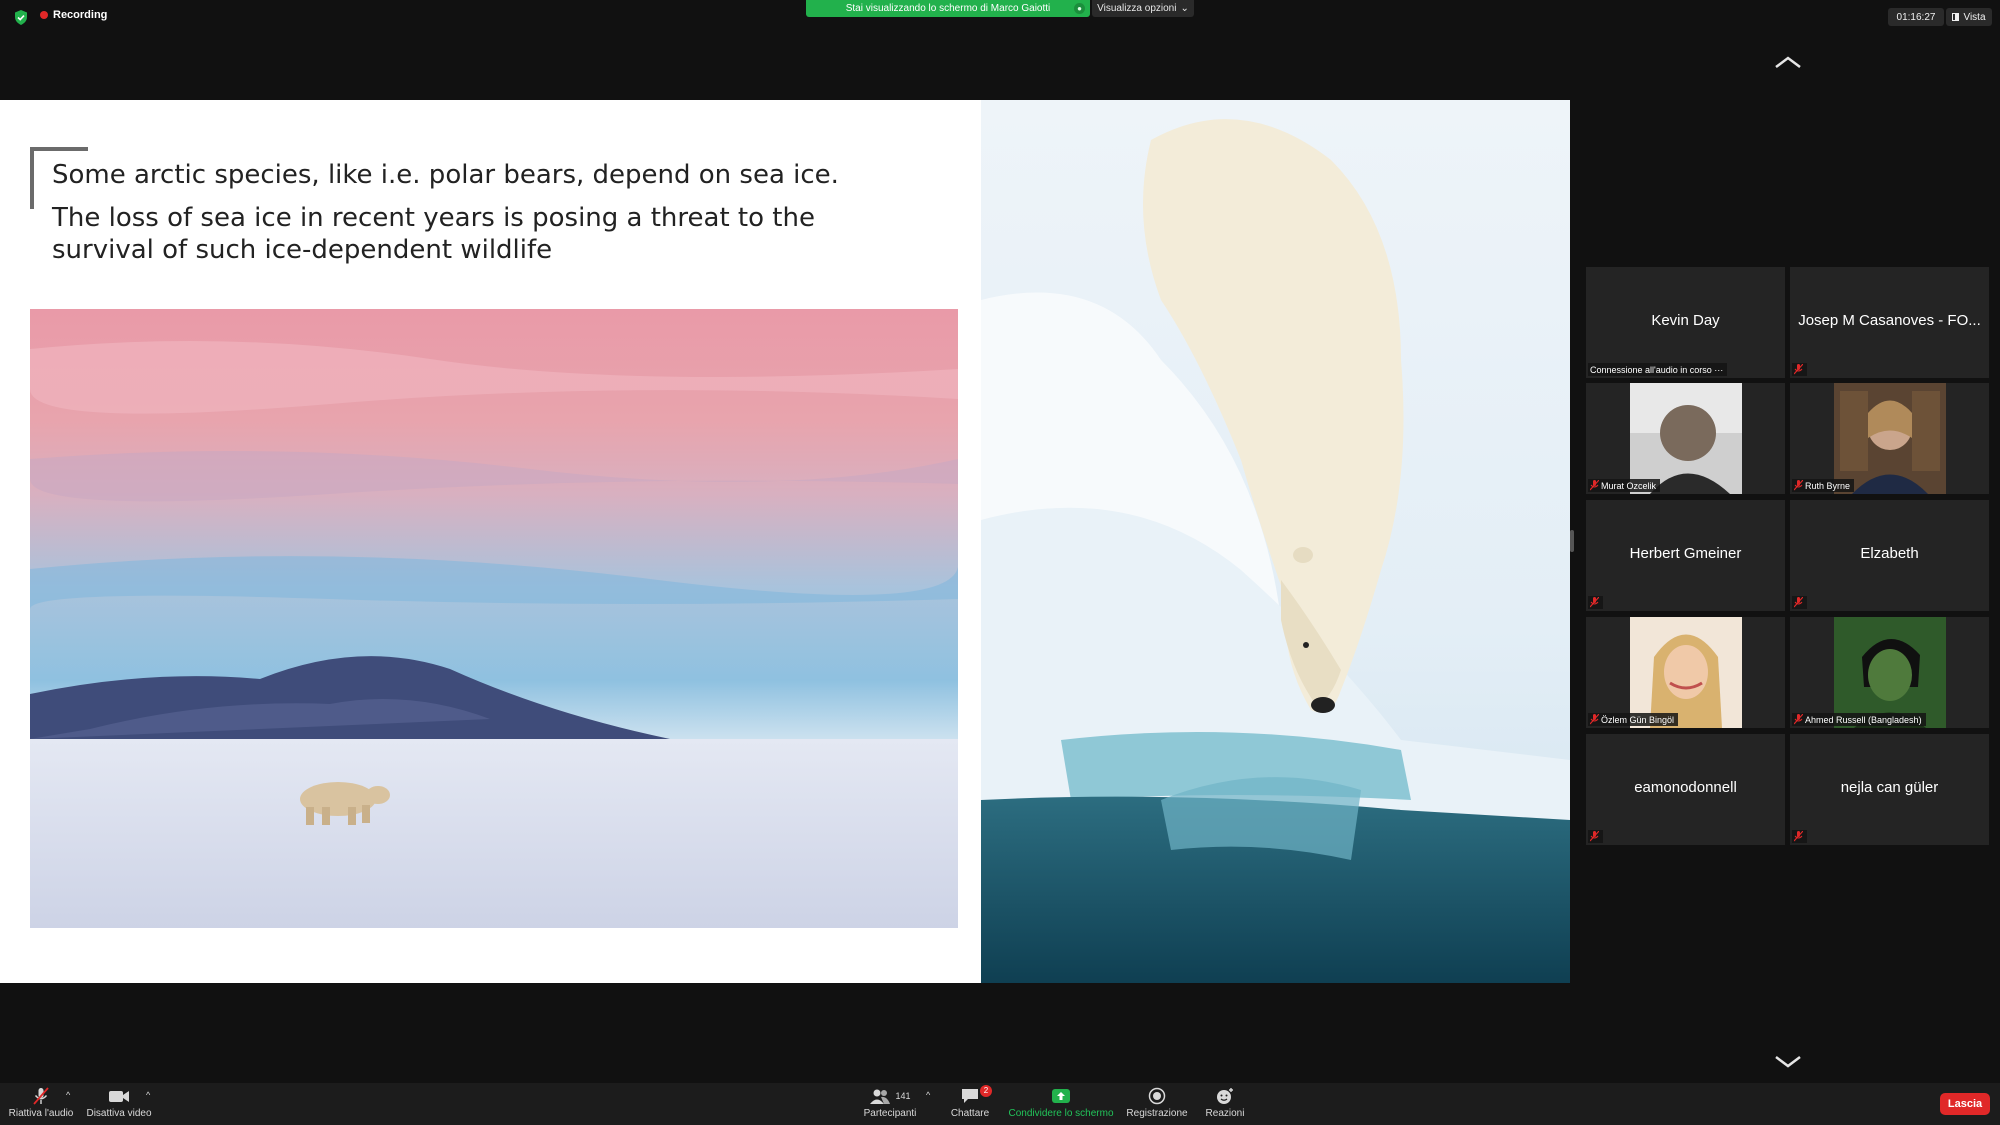  What do you see at coordinates (970, 1113) in the screenshot?
I see `chat-label: Chattare` at bounding box center [970, 1113].